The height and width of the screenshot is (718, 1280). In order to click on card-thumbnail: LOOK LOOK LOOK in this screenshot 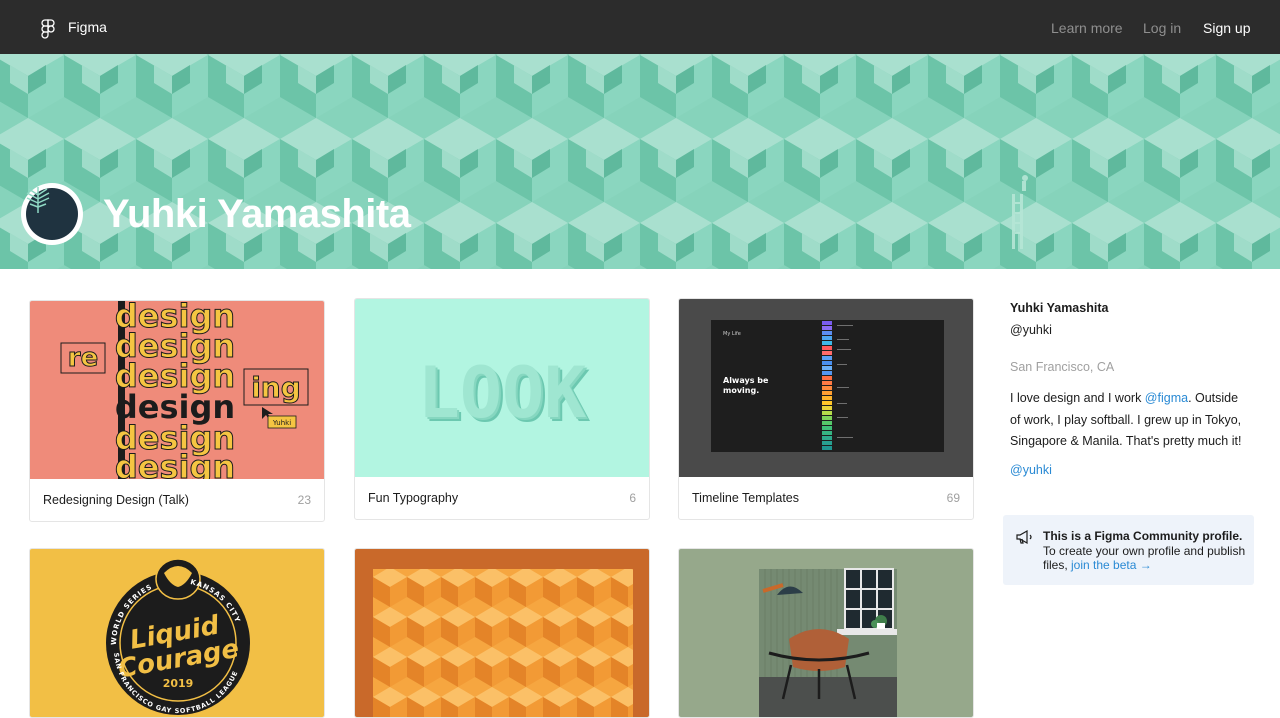, I will do `click(502, 388)`.